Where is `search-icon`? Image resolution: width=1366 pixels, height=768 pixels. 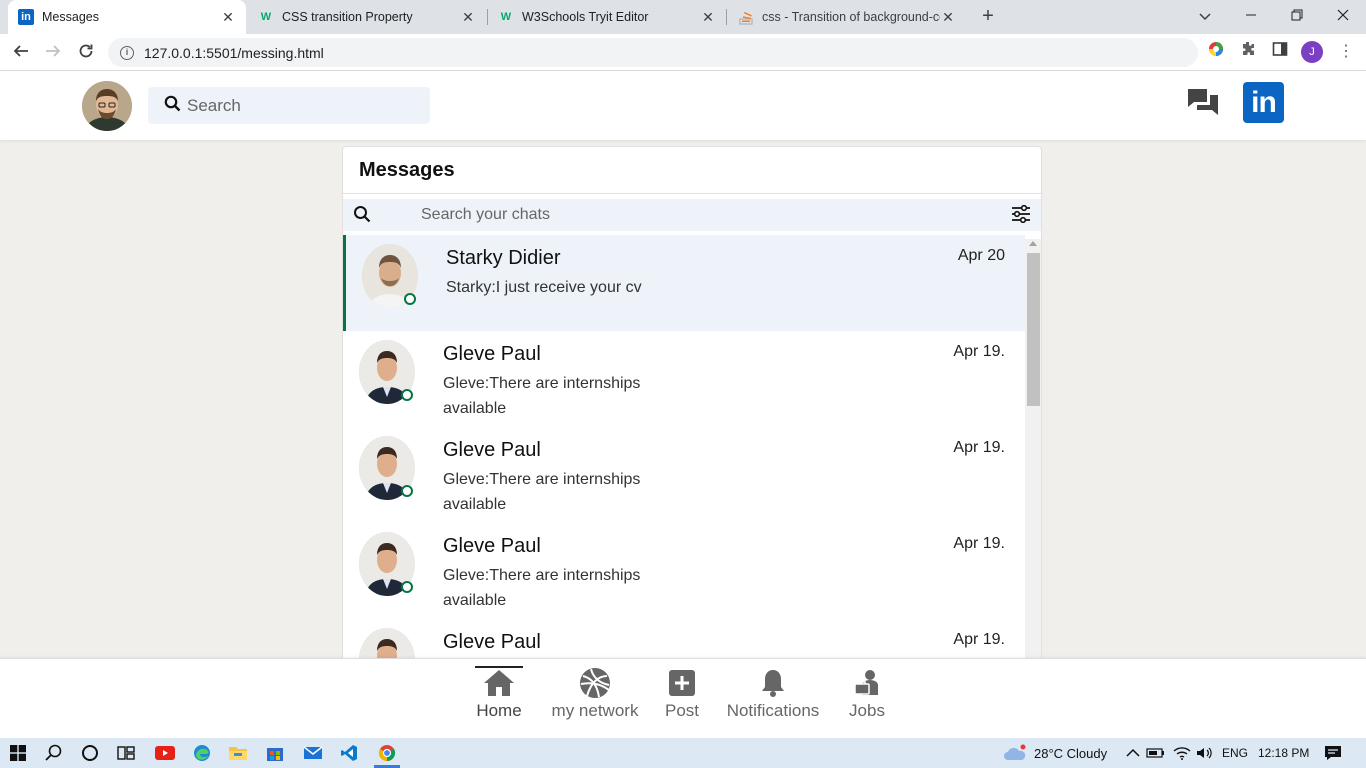 search-icon is located at coordinates (54, 753).